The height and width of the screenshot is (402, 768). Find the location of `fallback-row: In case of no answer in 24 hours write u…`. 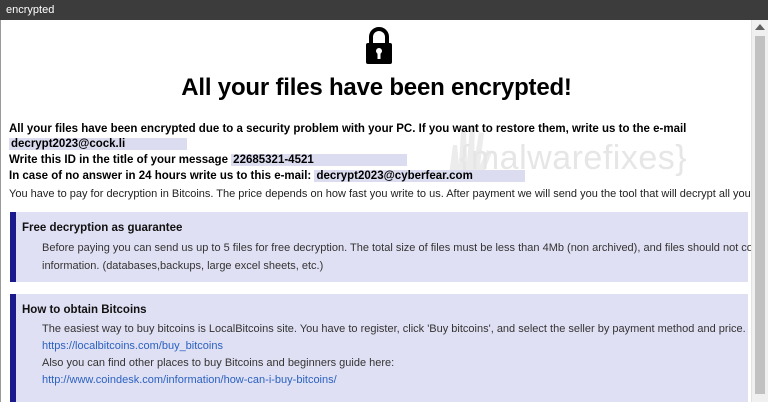

fallback-row: In case of no answer in 24 hours write u… is located at coordinates (267, 176).